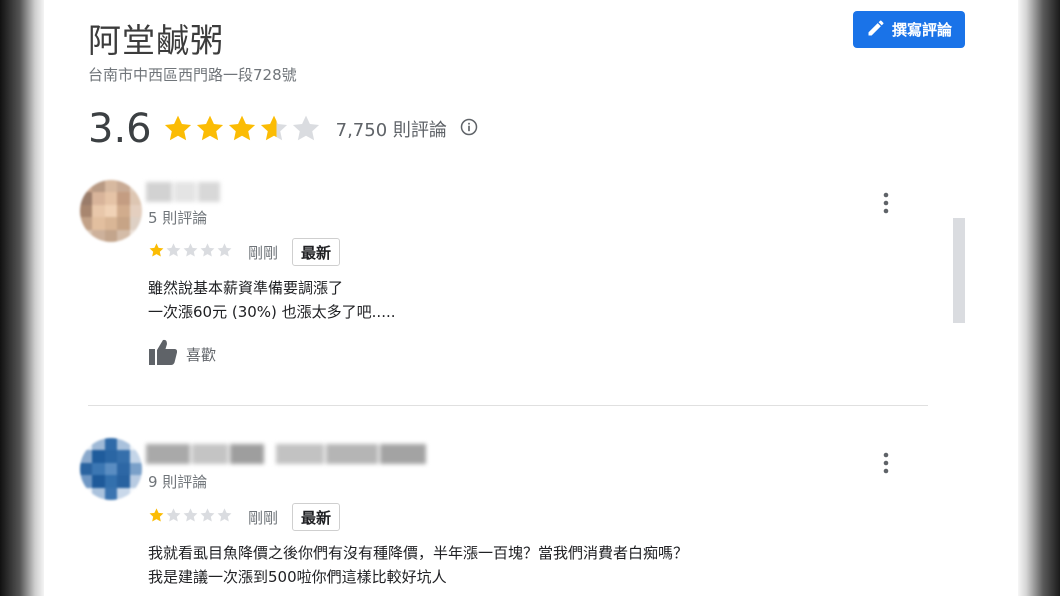 Image resolution: width=1060 pixels, height=596 pixels. I want to click on place-address: 台南市中西區西門路一段728號, so click(192, 75).